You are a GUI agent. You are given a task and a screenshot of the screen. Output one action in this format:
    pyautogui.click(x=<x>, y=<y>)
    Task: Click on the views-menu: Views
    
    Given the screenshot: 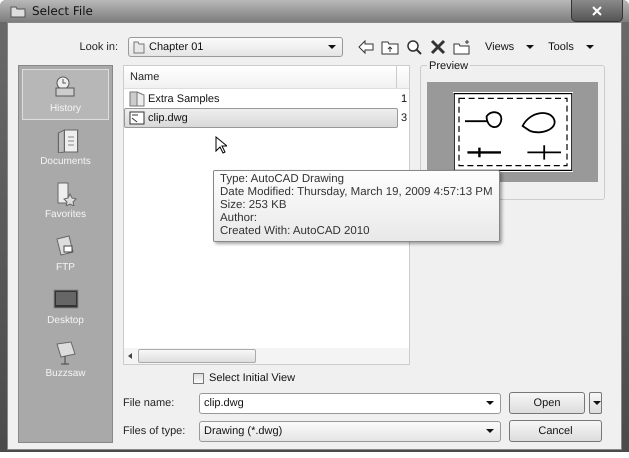 What is the action you would take?
    pyautogui.click(x=505, y=47)
    